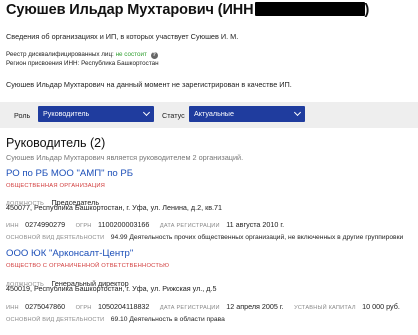 This screenshot has width=418, height=335. Describe the element at coordinates (56, 186) in the screenshot. I see `org-form: ОБЩЕСТВЕННАЯ ОРГАНИЗАЦИЯ` at that location.